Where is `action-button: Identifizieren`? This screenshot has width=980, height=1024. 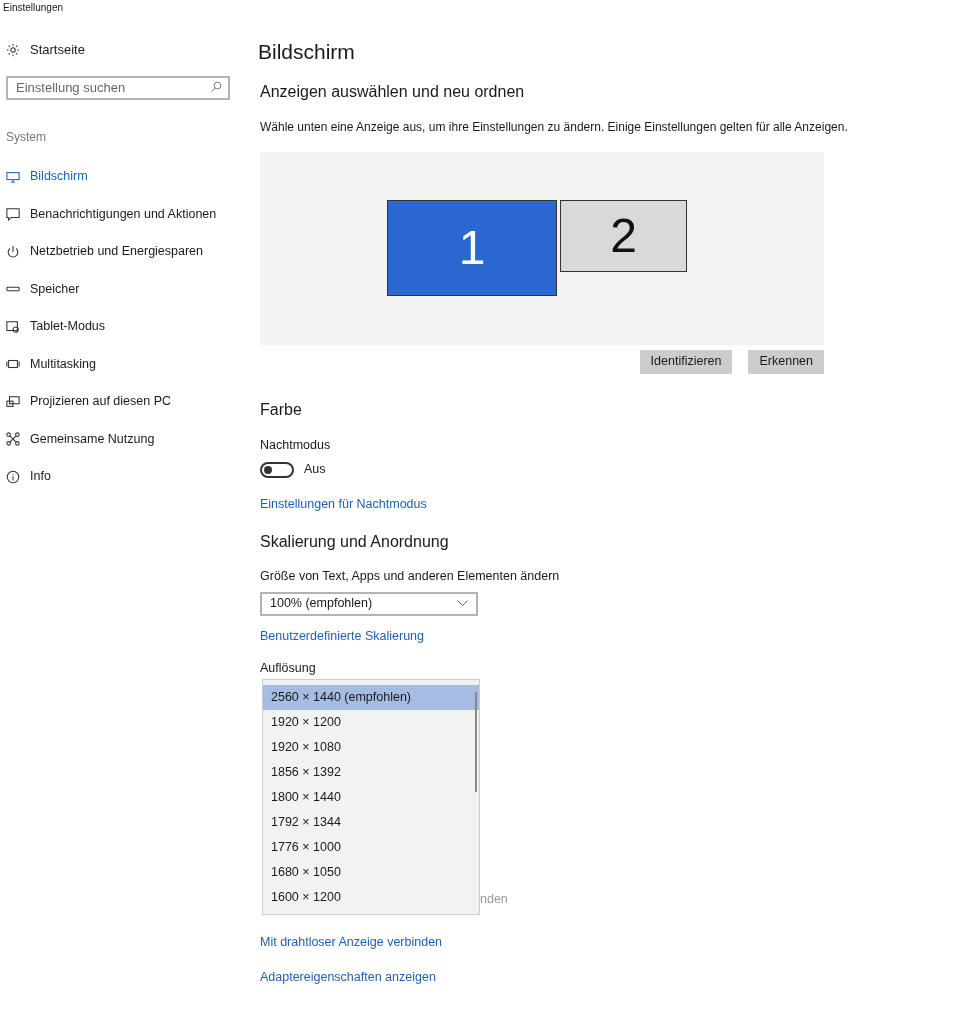 action-button: Identifizieren is located at coordinates (686, 361).